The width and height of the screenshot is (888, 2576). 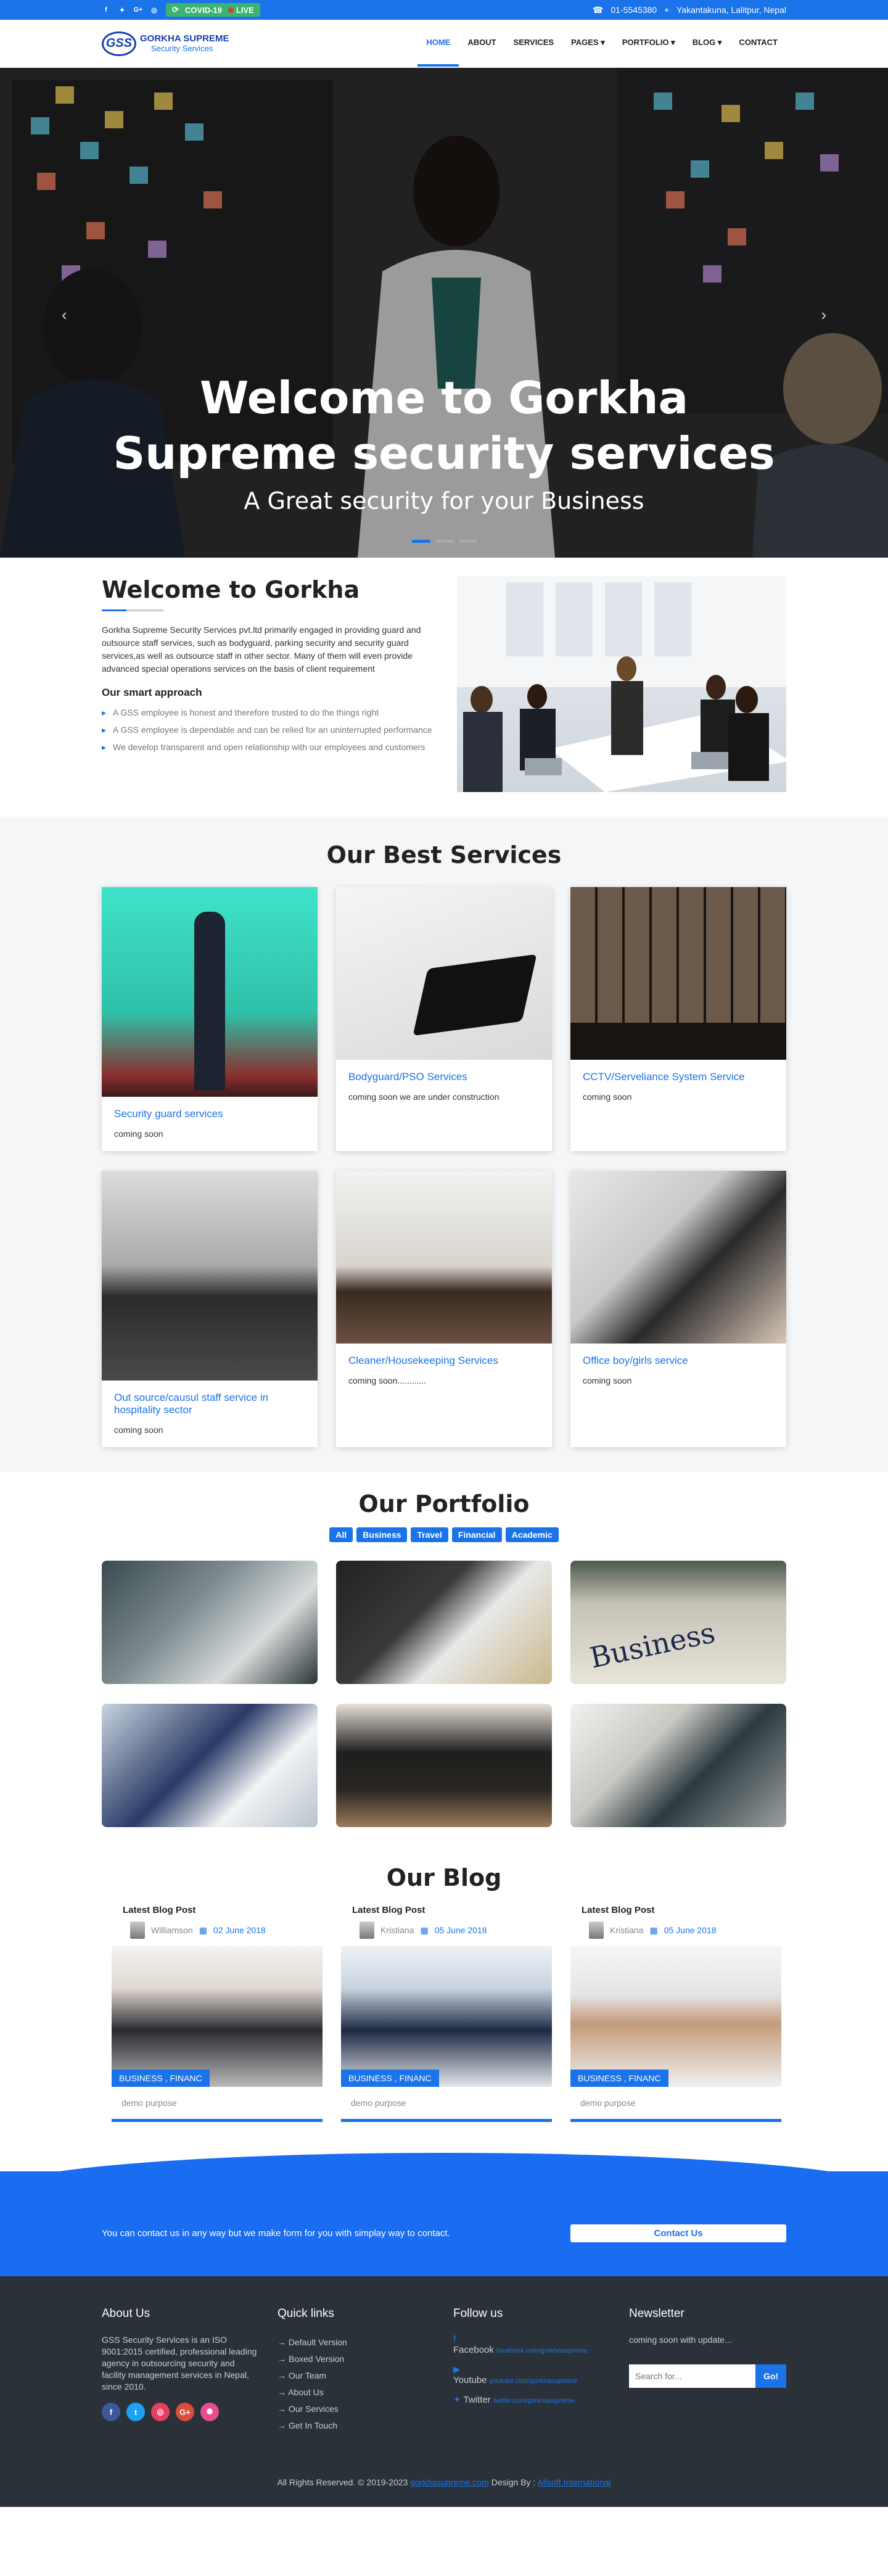 What do you see at coordinates (175, 9) in the screenshot?
I see `refresh-icon: ⟳` at bounding box center [175, 9].